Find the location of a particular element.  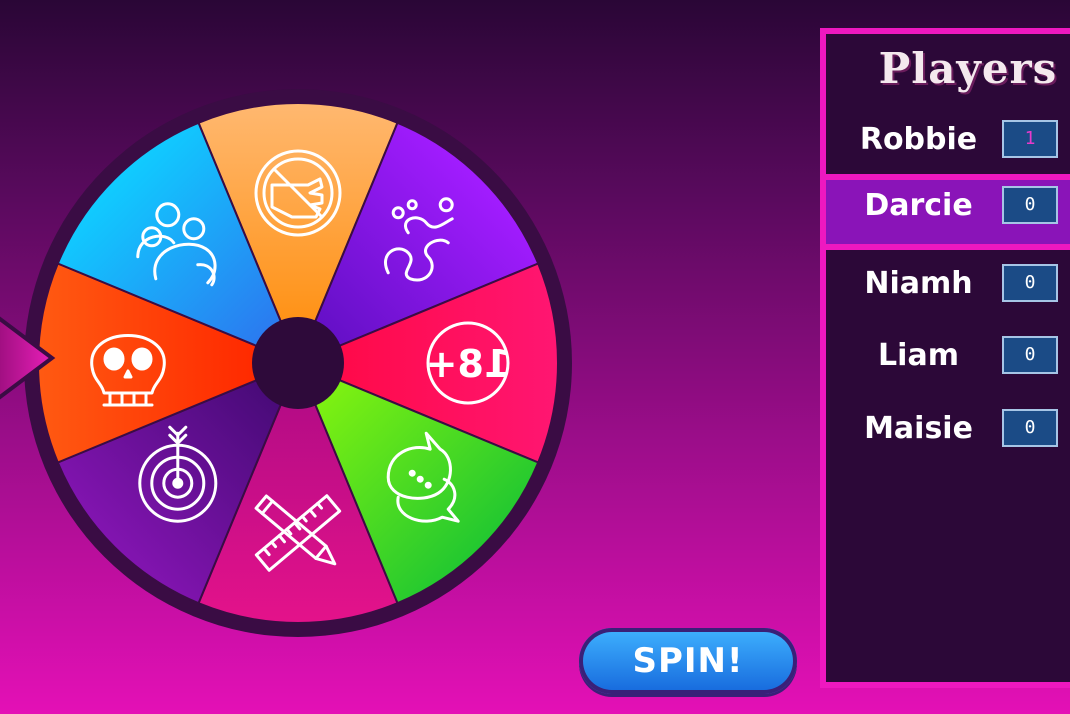

player-score: 1 is located at coordinates (1030, 139).